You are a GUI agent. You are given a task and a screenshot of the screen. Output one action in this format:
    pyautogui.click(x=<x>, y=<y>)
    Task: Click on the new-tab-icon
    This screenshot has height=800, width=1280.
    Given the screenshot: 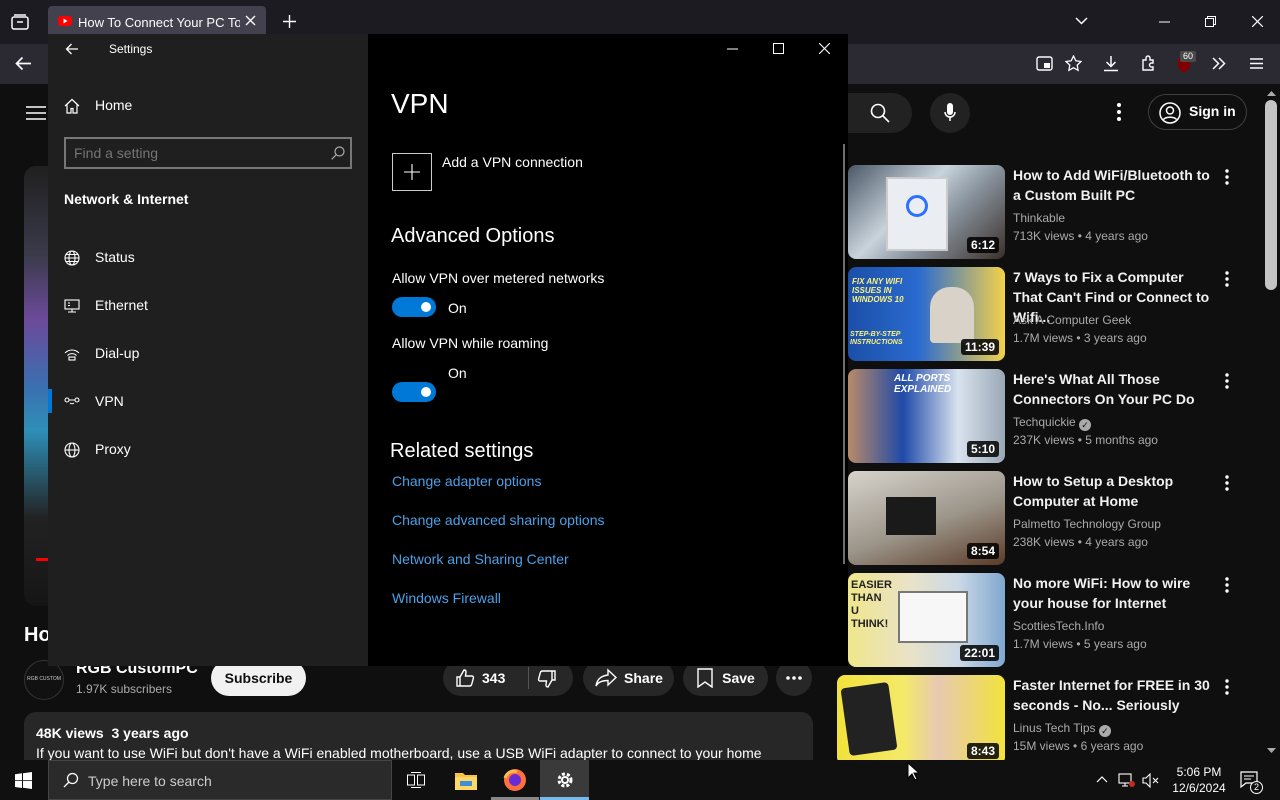 What is the action you would take?
    pyautogui.click(x=289, y=21)
    